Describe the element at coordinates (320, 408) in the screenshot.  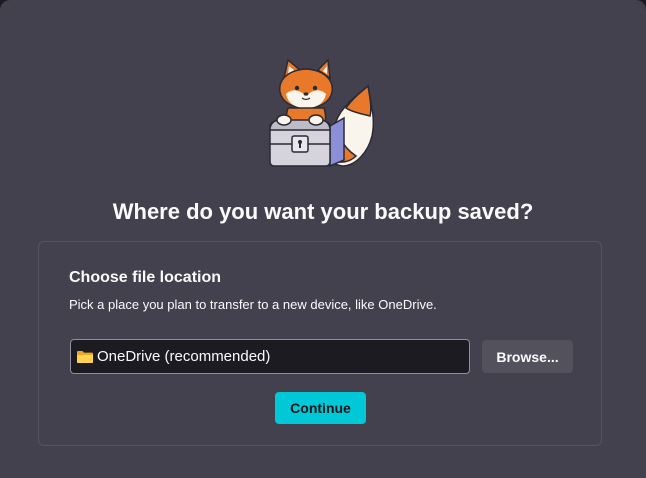
I see `continue-button: Continue` at that location.